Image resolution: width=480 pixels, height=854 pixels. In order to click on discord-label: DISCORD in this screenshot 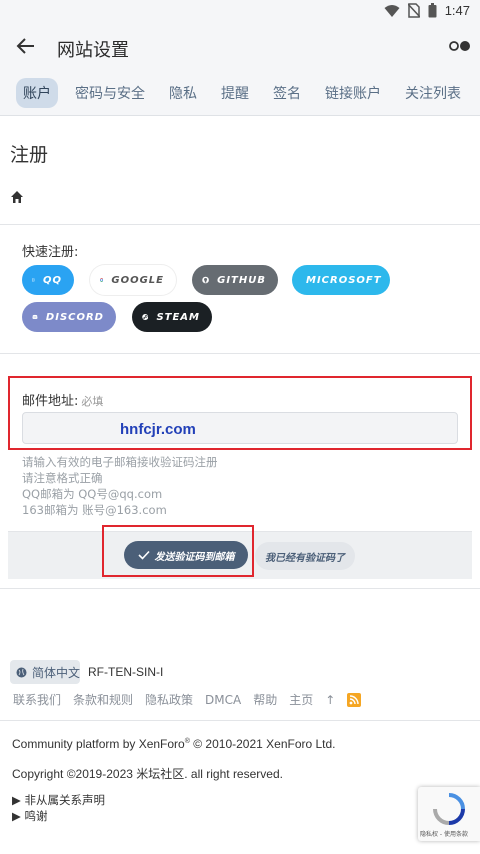, I will do `click(74, 317)`.